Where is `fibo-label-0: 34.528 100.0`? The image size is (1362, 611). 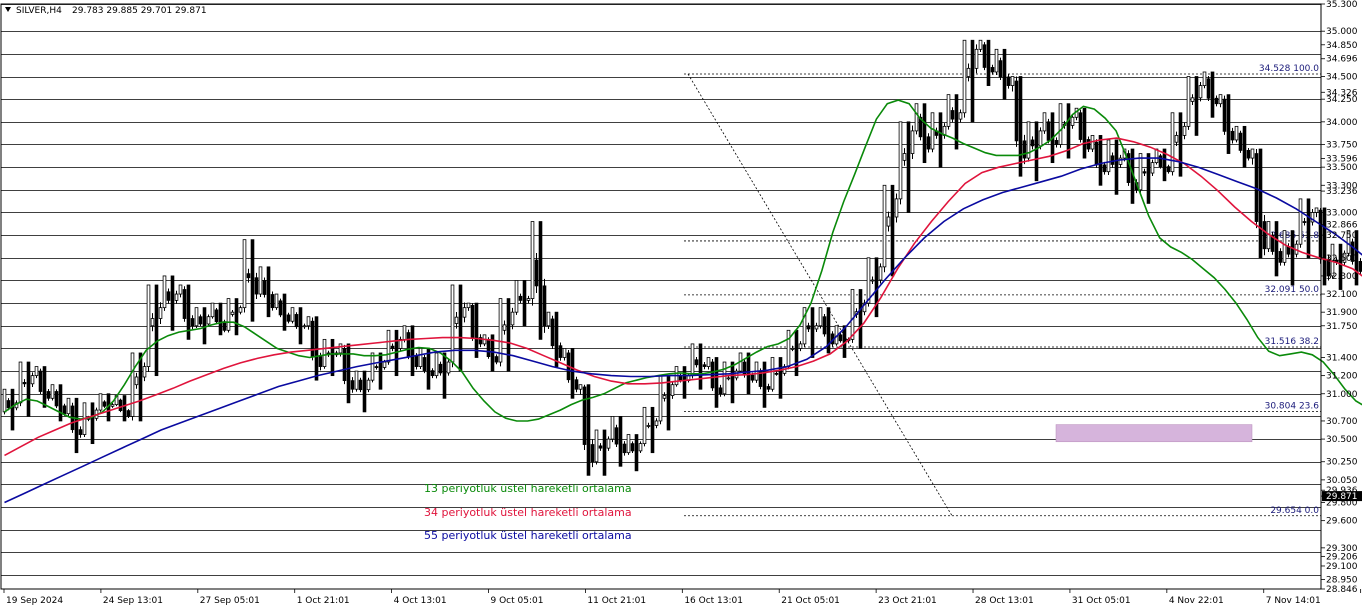 fibo-label-0: 34.528 100.0 is located at coordinates (1289, 69).